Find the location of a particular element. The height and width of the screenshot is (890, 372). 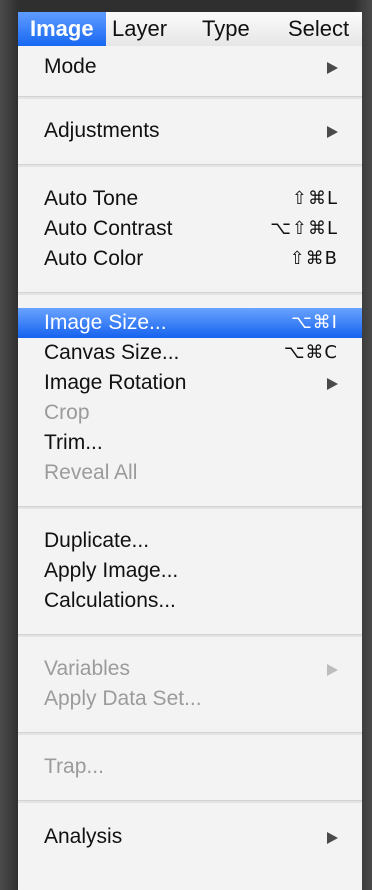

menubar-item-layer: Layer is located at coordinates (139, 29).